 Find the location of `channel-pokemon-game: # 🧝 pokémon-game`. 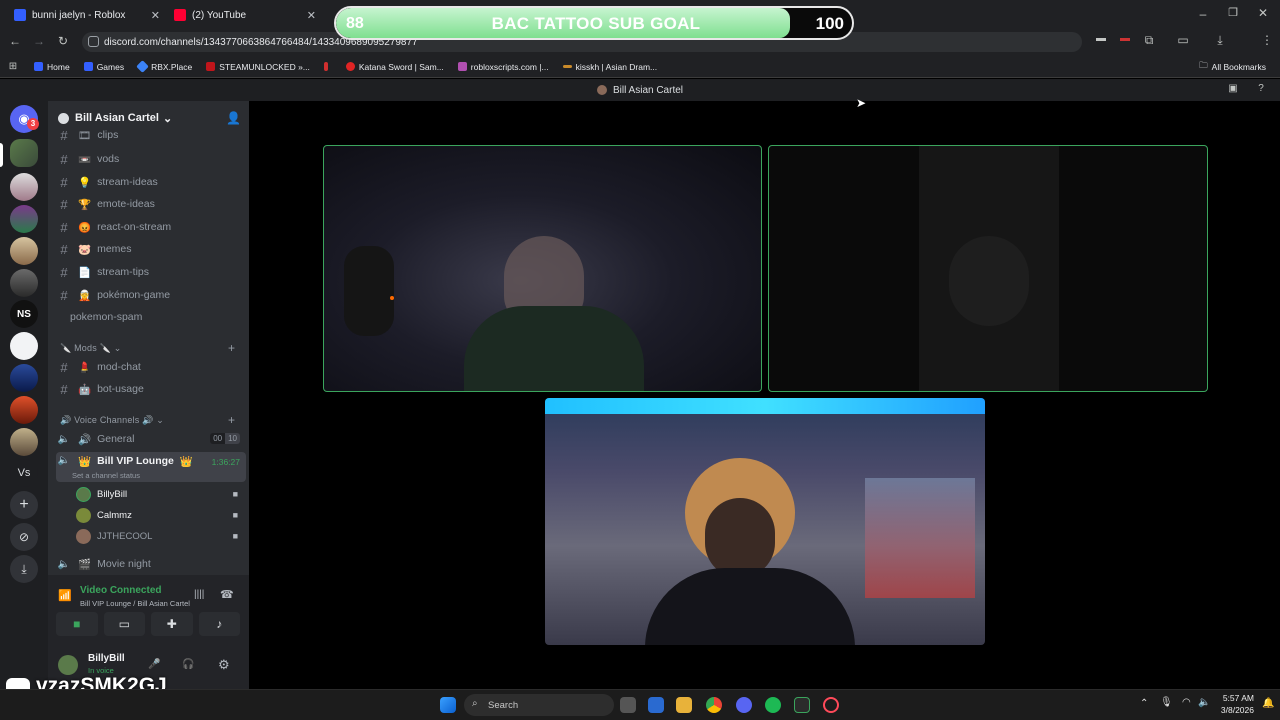

channel-pokemon-game: # 🧝 pokémon-game is located at coordinates (151, 295).